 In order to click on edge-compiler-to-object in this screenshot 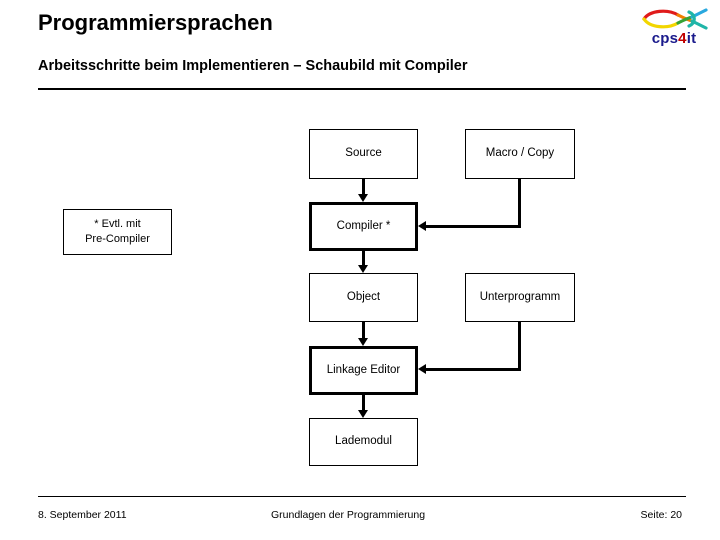, I will do `click(363, 258)`.